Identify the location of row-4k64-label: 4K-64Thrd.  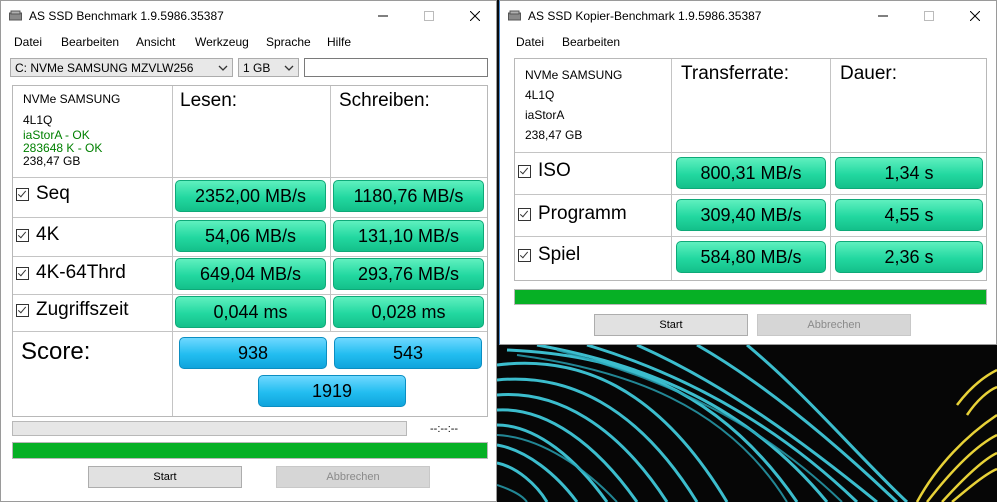
(71, 273).